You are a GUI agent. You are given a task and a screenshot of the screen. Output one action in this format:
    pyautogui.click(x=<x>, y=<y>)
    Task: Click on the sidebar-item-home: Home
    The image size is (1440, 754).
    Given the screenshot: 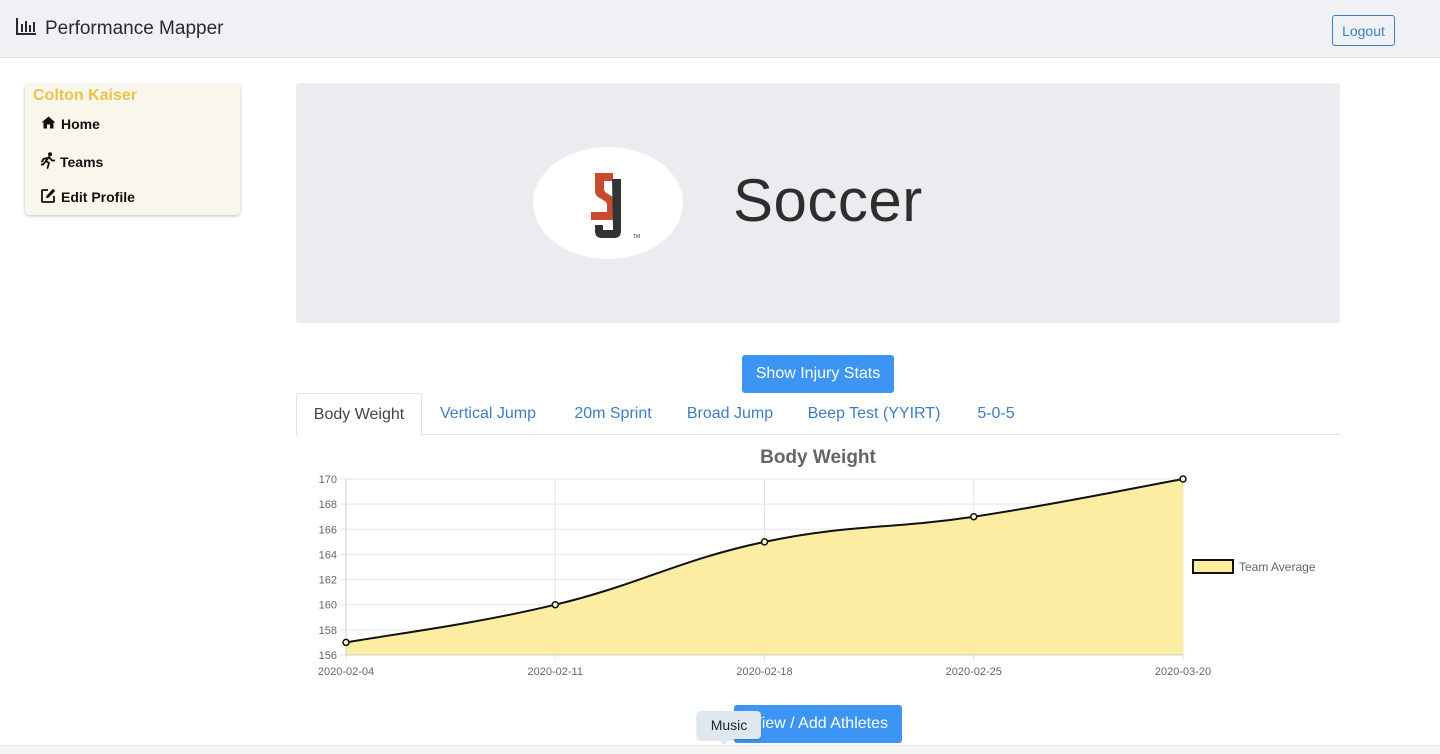 What is the action you would take?
    pyautogui.click(x=70, y=124)
    